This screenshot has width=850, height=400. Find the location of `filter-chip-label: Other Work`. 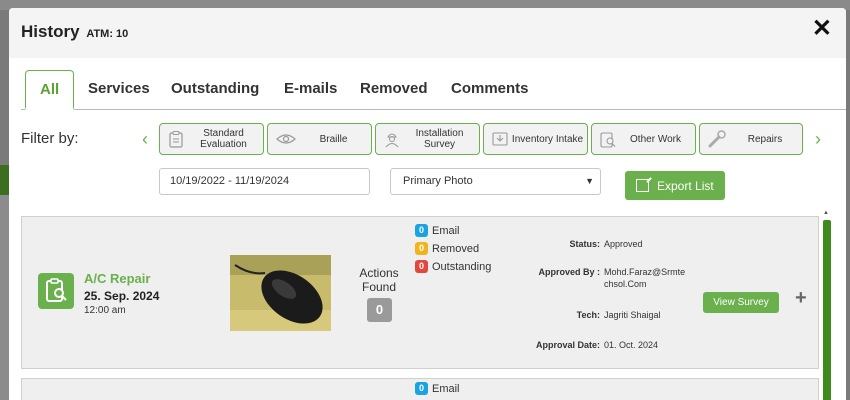

filter-chip-label: Other Work is located at coordinates (655, 139).